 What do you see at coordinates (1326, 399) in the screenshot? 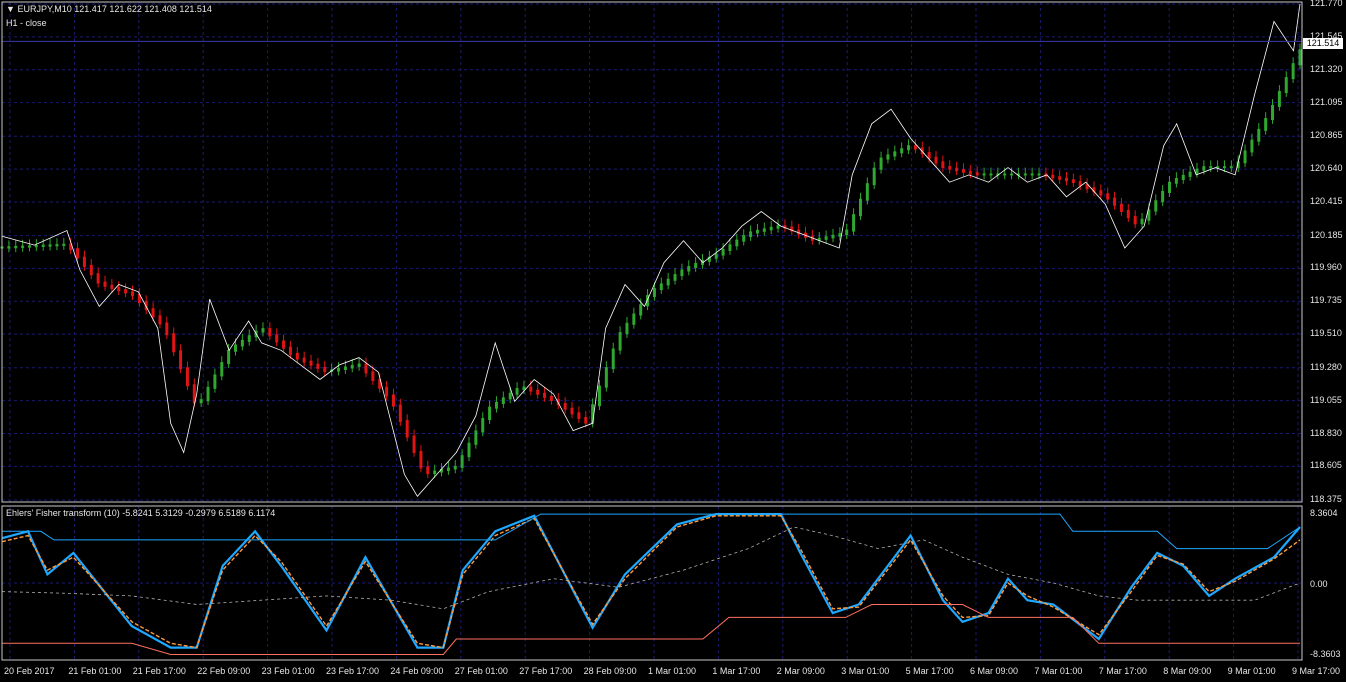
I see `price-tick-label: 119.055` at bounding box center [1326, 399].